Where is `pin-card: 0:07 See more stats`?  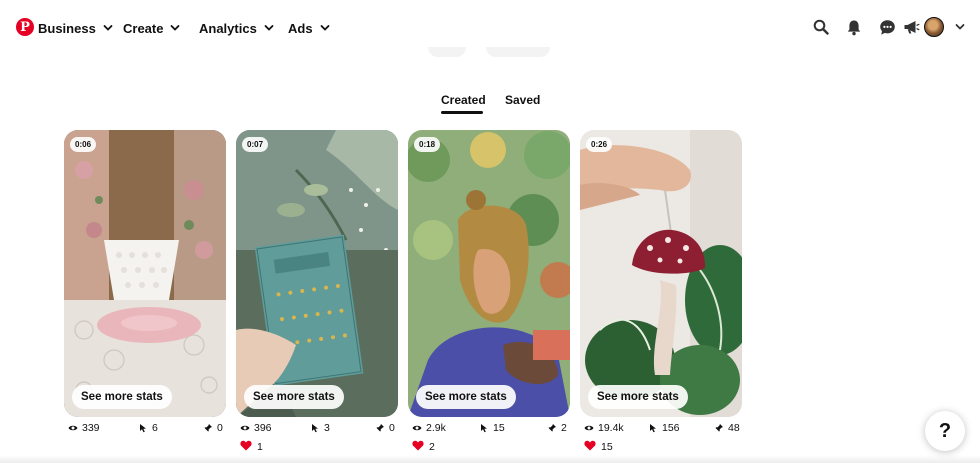 pin-card: 0:07 See more stats is located at coordinates (317, 273).